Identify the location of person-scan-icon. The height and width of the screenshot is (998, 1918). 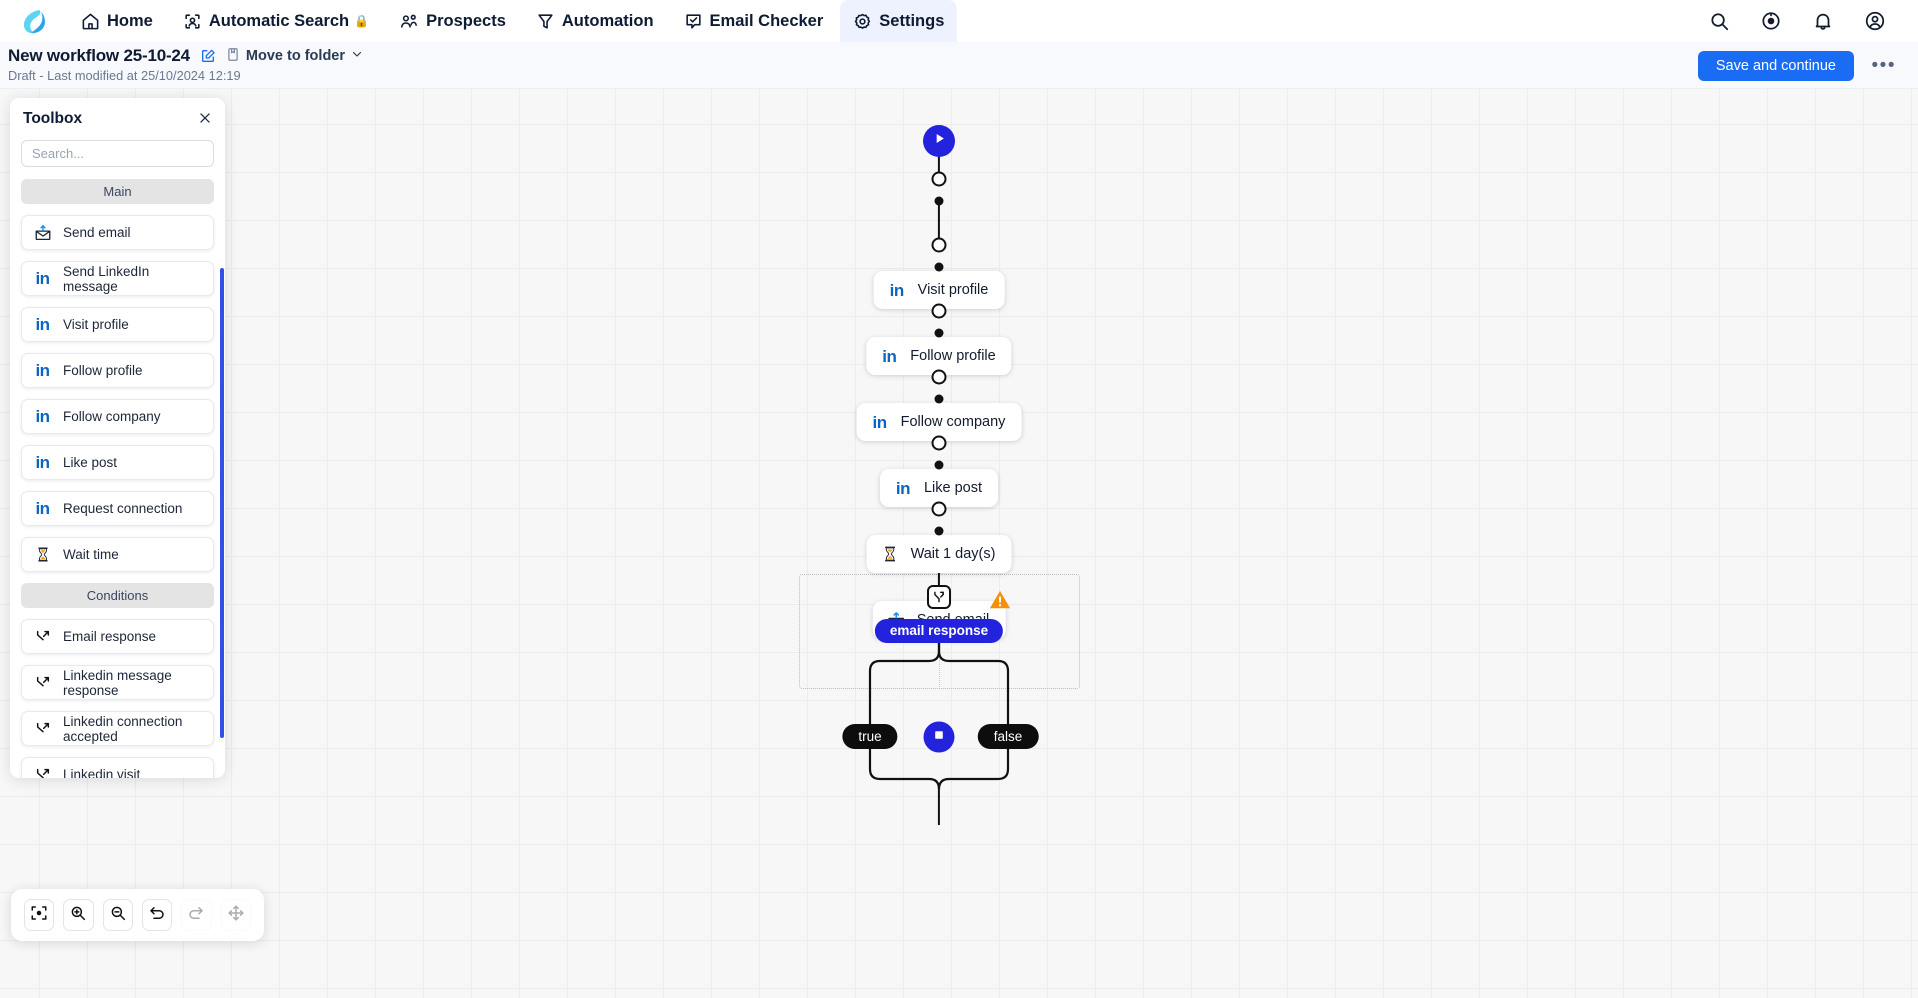
(192, 21).